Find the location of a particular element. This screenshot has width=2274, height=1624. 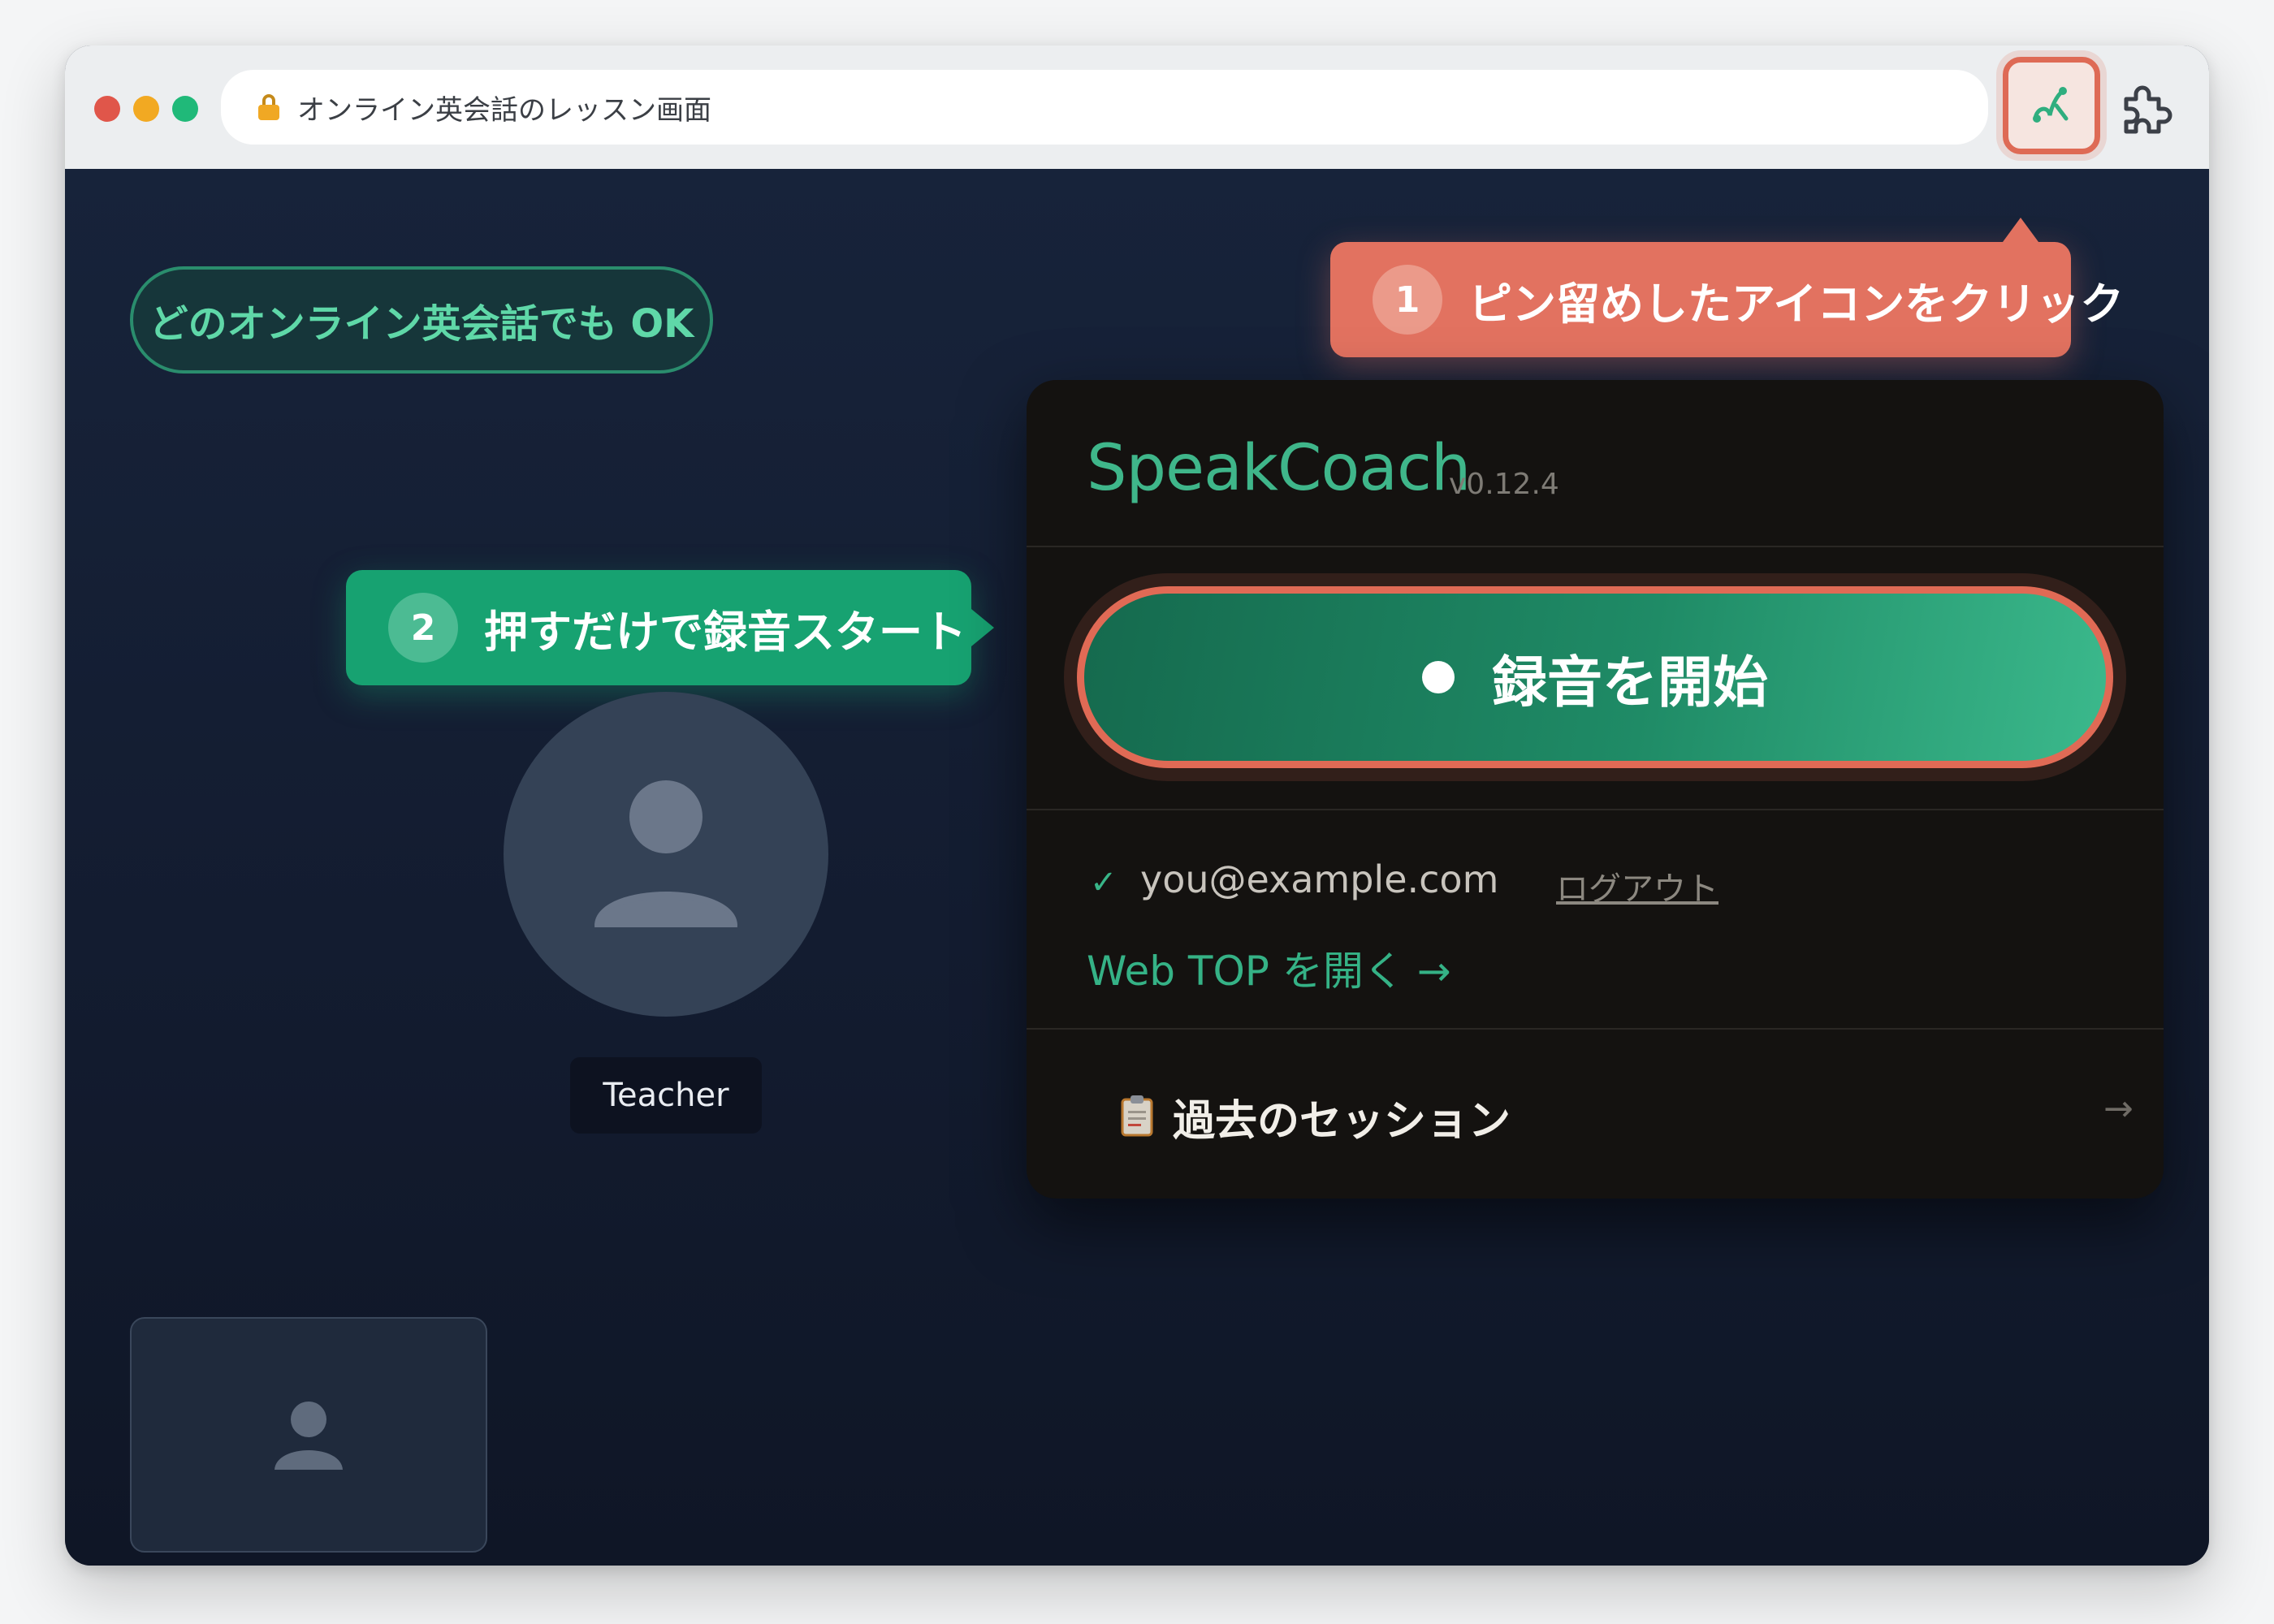

maximize-window-button is located at coordinates (185, 109).